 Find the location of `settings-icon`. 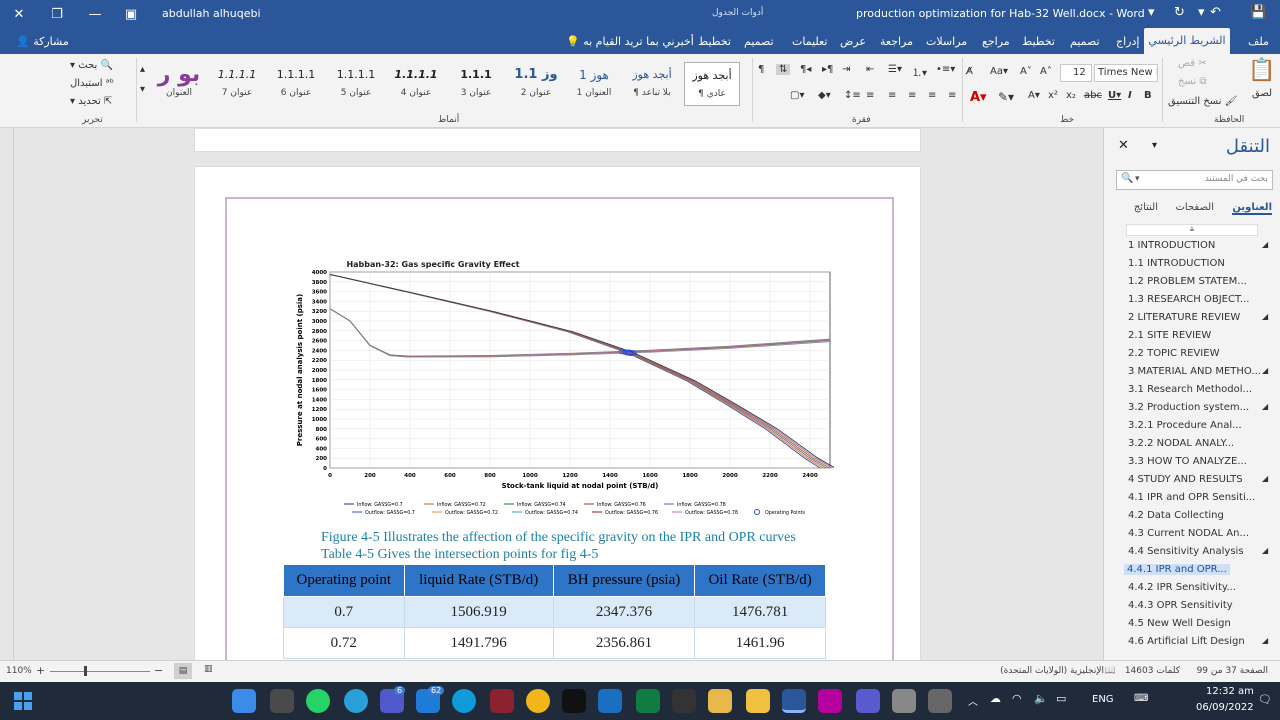

settings-icon is located at coordinates (940, 701).